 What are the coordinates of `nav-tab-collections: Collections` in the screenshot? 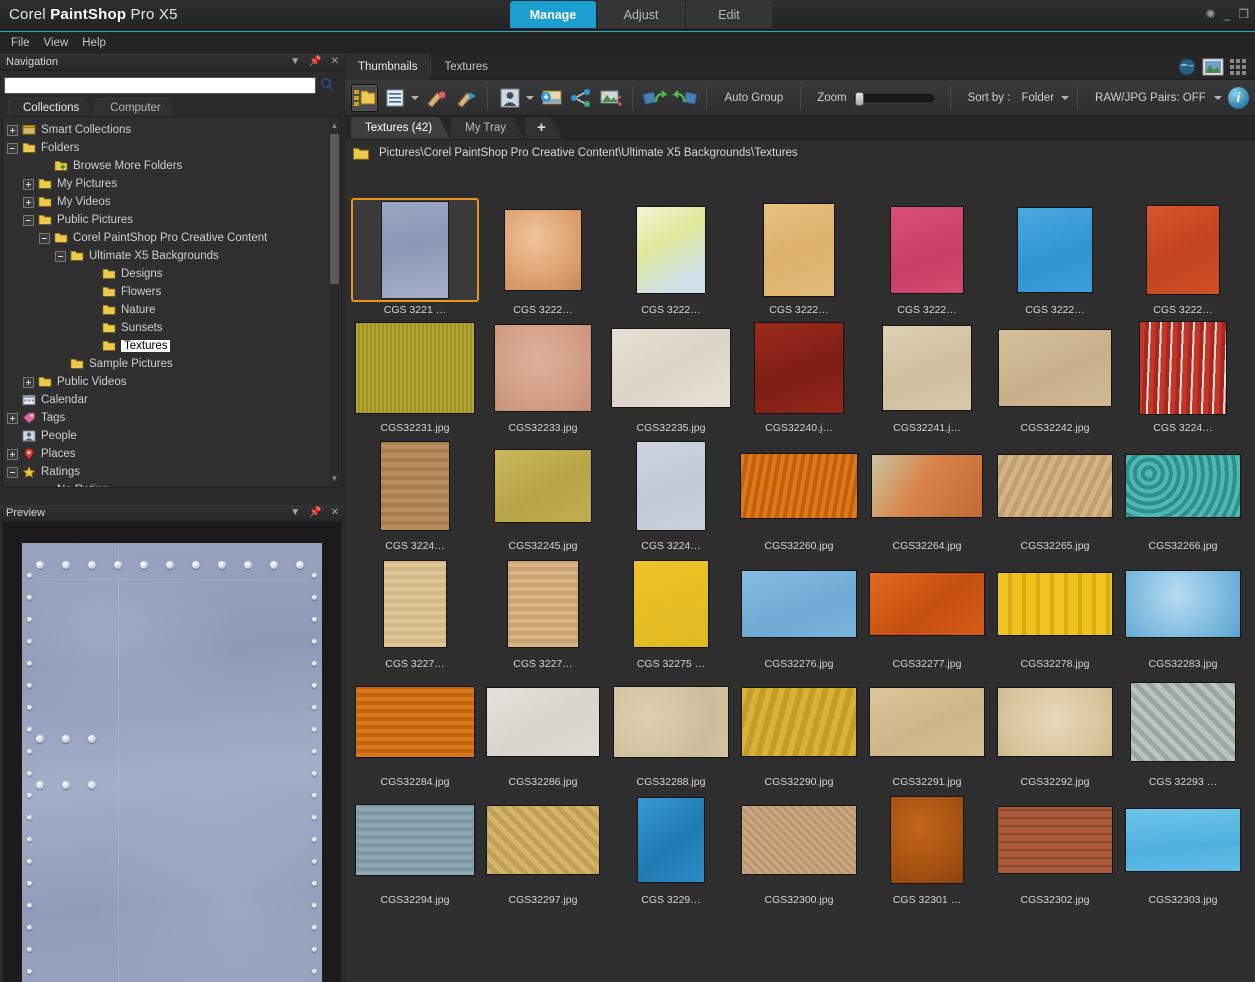 It's located at (51, 107).